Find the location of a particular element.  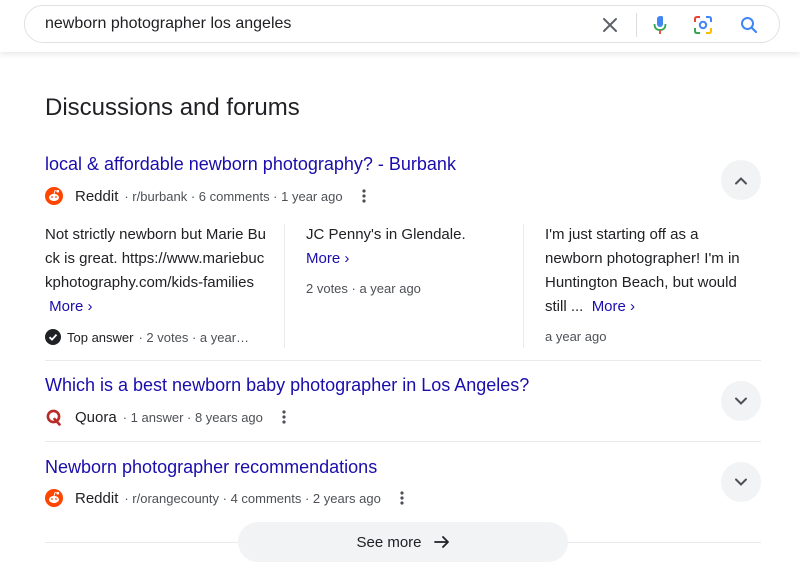

close-icon is located at coordinates (610, 25).